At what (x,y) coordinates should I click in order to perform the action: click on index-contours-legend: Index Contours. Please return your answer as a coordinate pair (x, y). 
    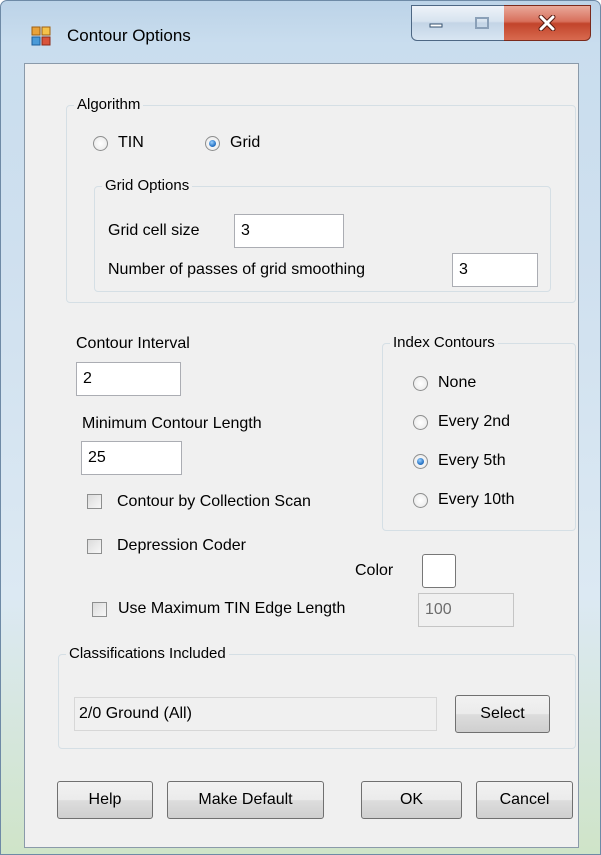
    Looking at the image, I should click on (444, 343).